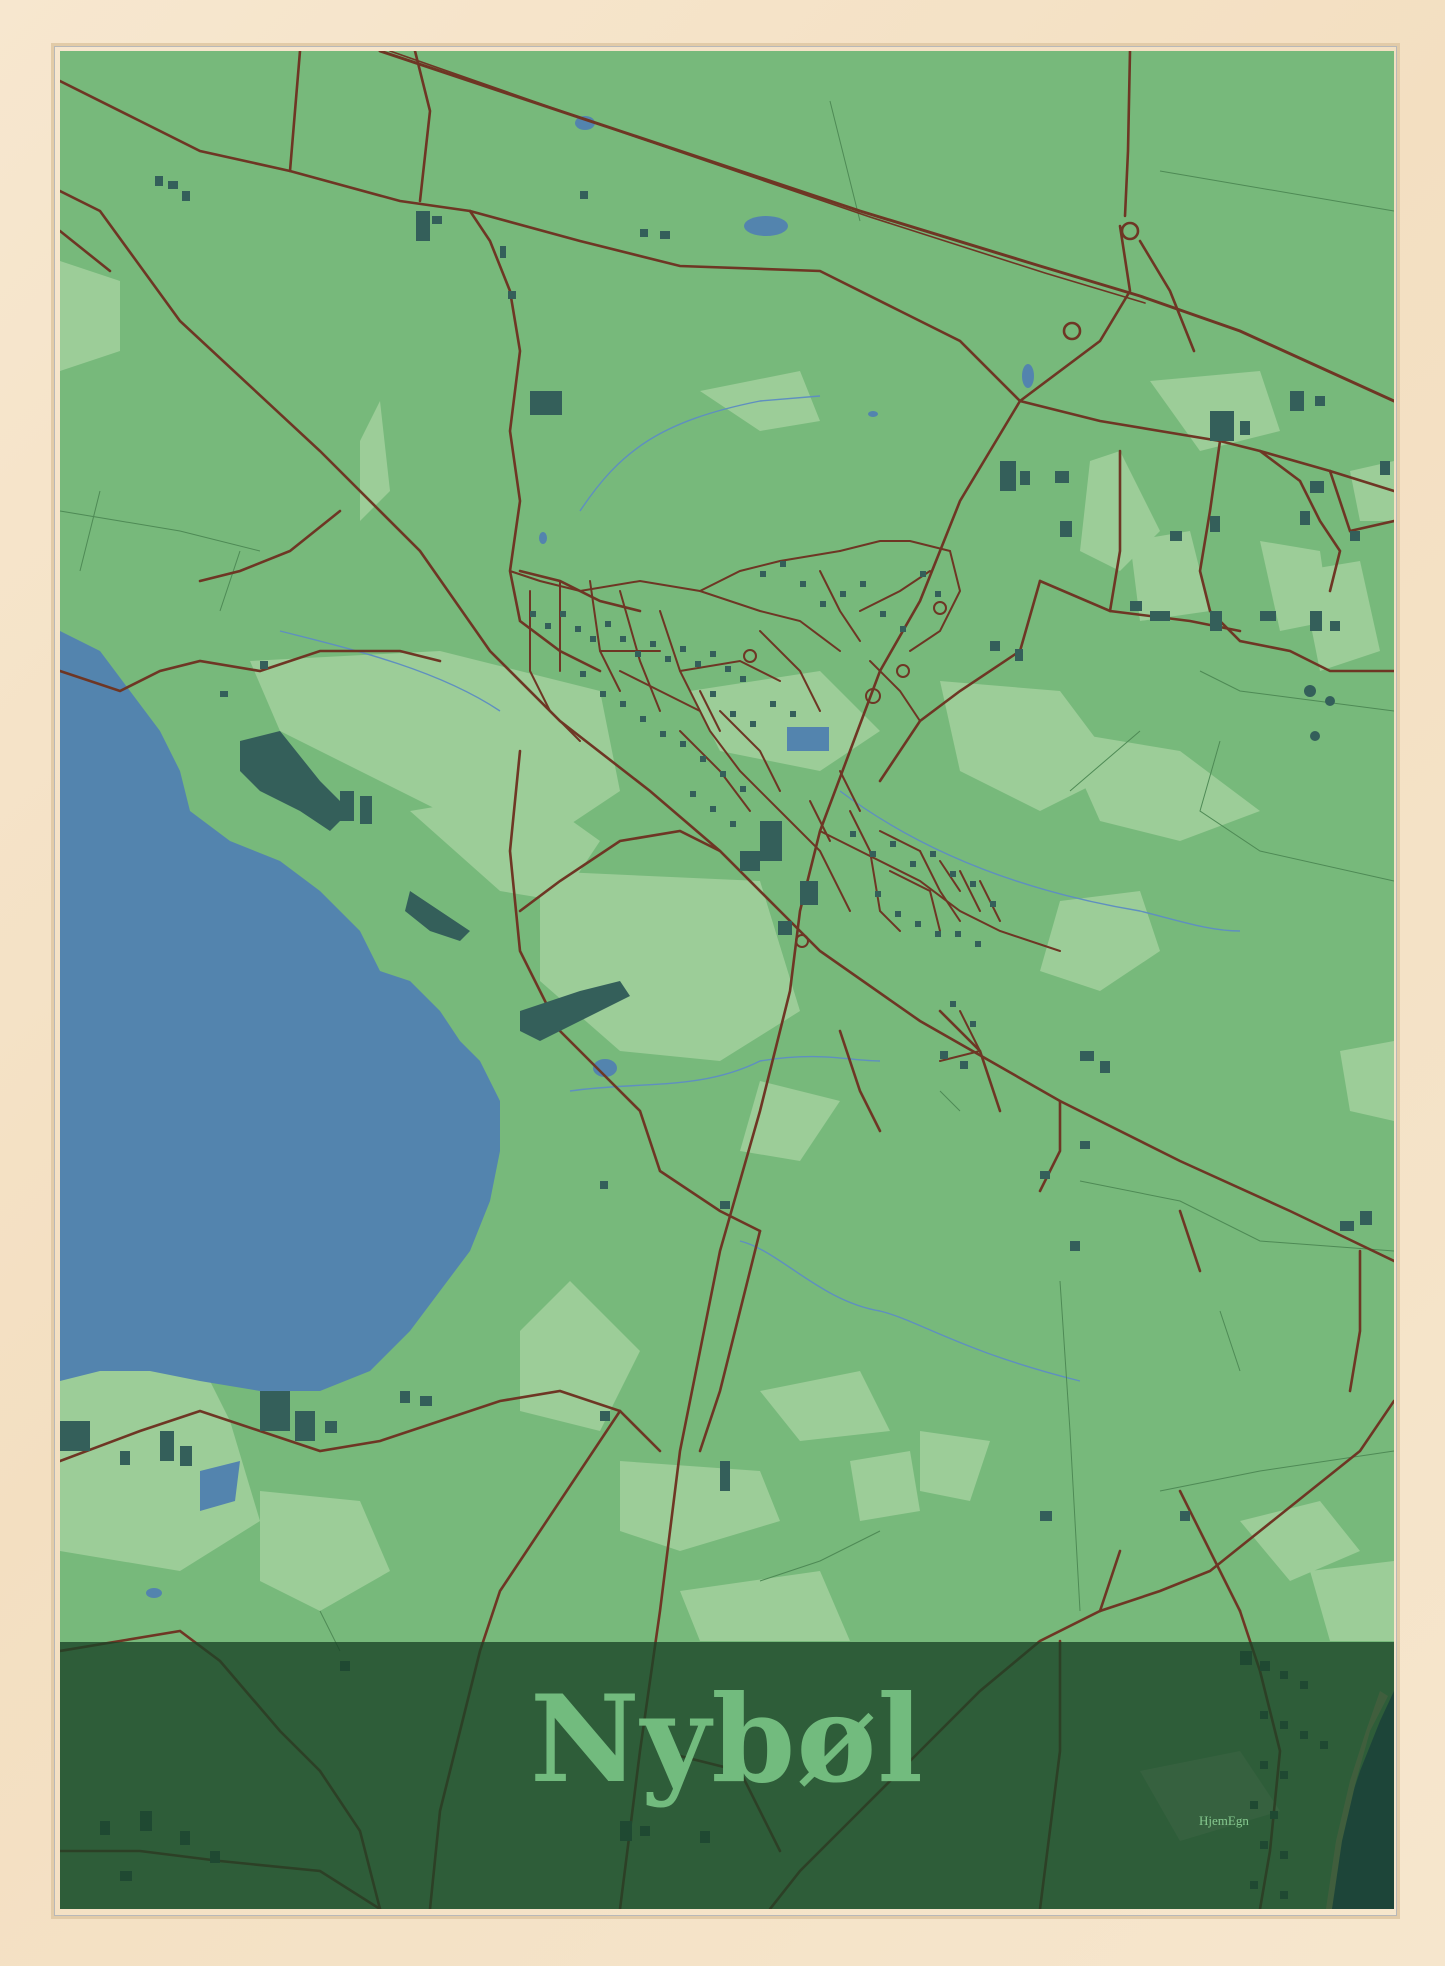  I want to click on poster-title: Nybøl, so click(727, 1739).